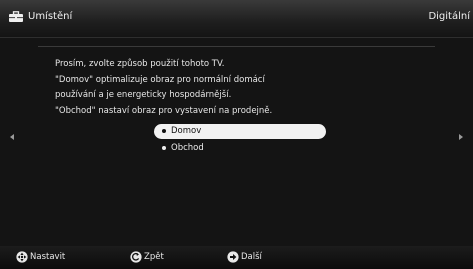 The height and width of the screenshot is (269, 473). I want to click on set-hint: Nastavit, so click(46, 257).